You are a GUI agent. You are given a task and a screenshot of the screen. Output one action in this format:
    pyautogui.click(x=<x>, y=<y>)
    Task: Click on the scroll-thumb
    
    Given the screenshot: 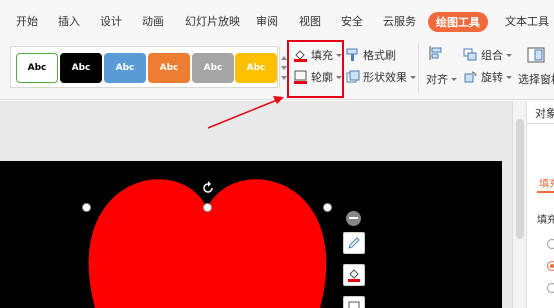 What is the action you would take?
    pyautogui.click(x=520, y=179)
    